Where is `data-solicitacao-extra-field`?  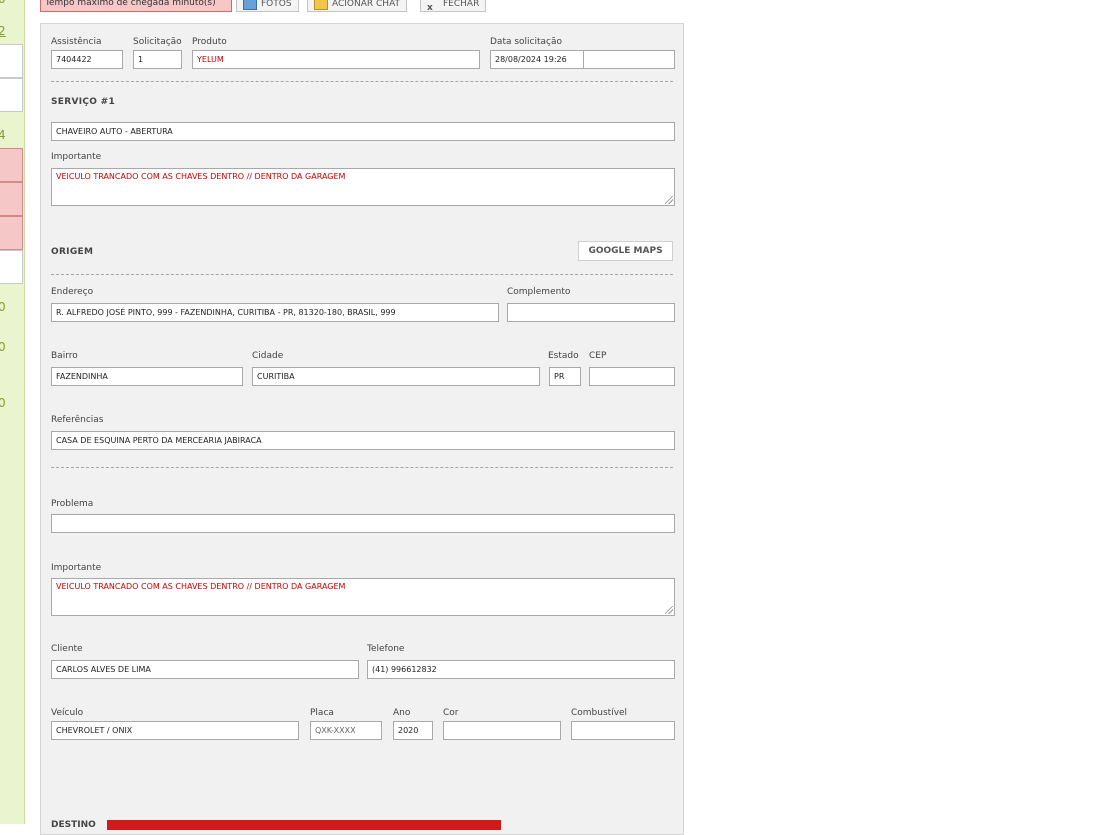
data-solicitacao-extra-field is located at coordinates (629, 59).